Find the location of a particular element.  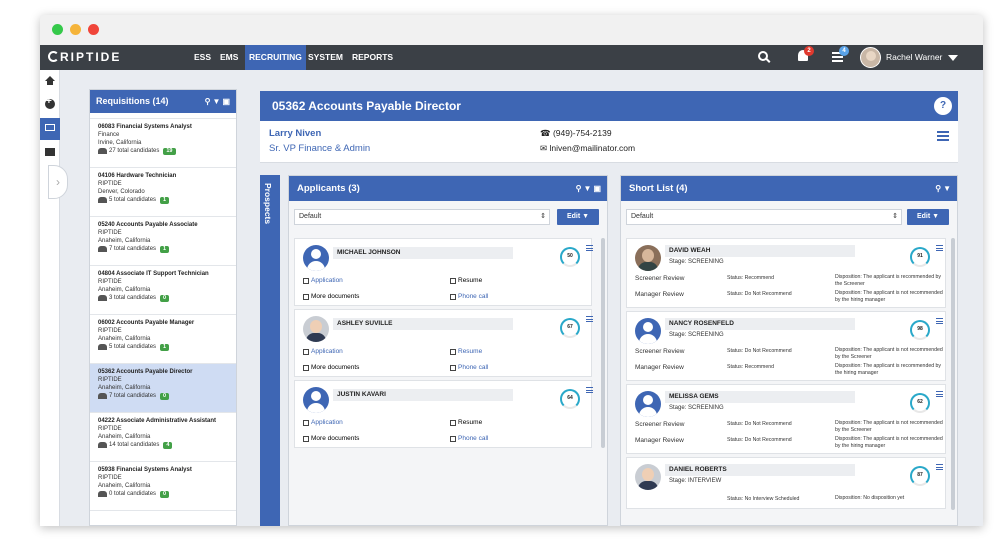

hiring-manager-name: Larry Niven is located at coordinates (295, 133).